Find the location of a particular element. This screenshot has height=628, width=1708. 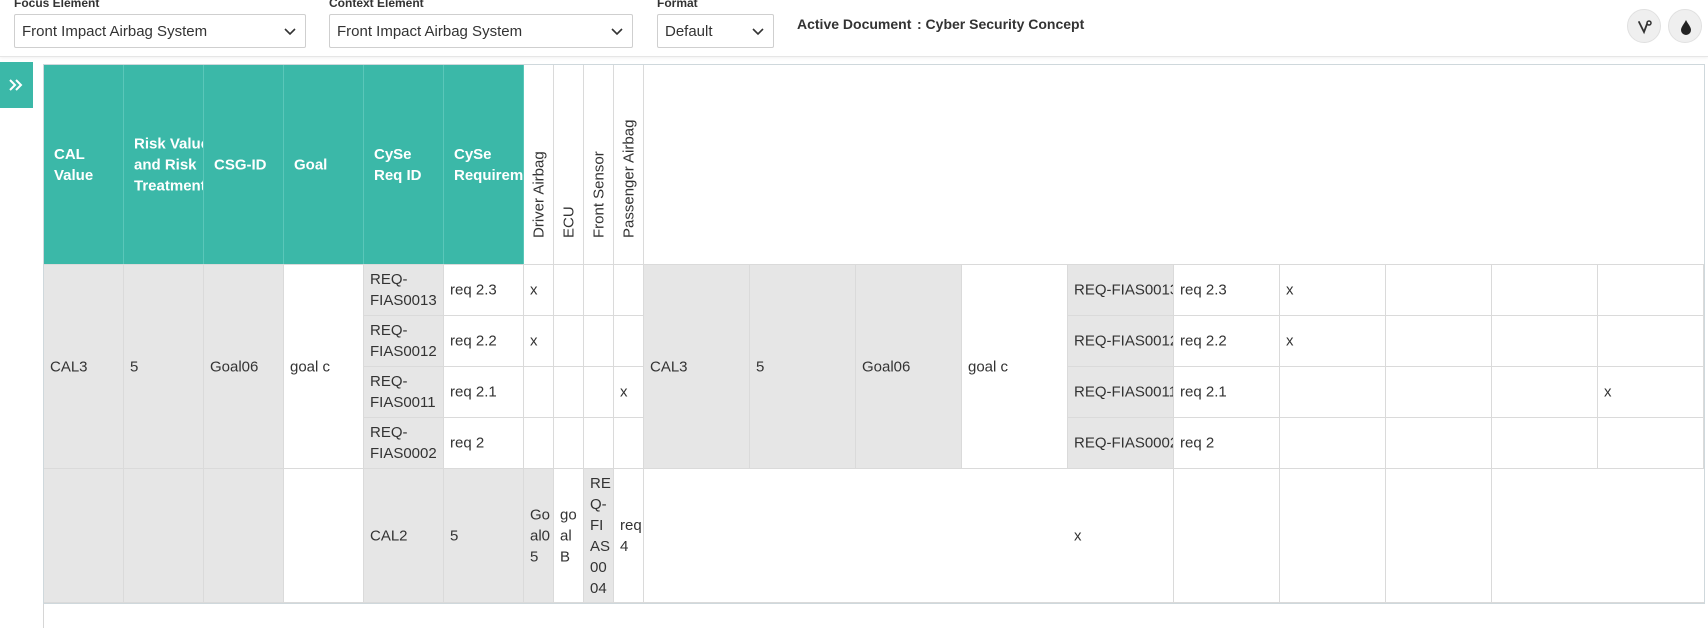

format-label: Format is located at coordinates (677, 5).